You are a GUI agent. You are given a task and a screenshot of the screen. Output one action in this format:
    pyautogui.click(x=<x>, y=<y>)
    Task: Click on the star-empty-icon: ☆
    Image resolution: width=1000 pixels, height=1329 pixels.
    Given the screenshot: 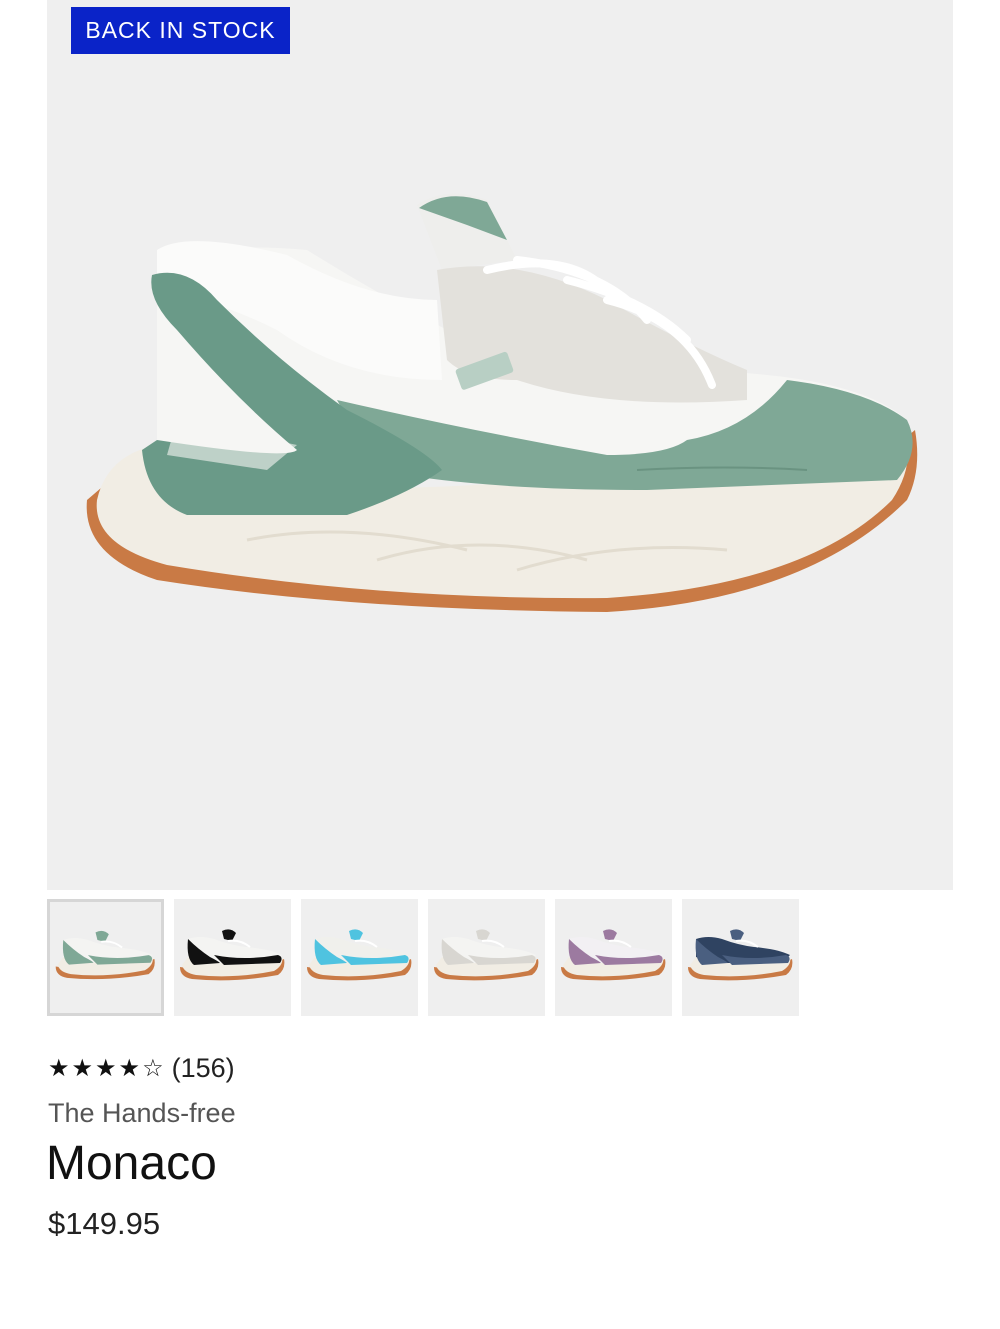 What is the action you would take?
    pyautogui.click(x=153, y=1068)
    